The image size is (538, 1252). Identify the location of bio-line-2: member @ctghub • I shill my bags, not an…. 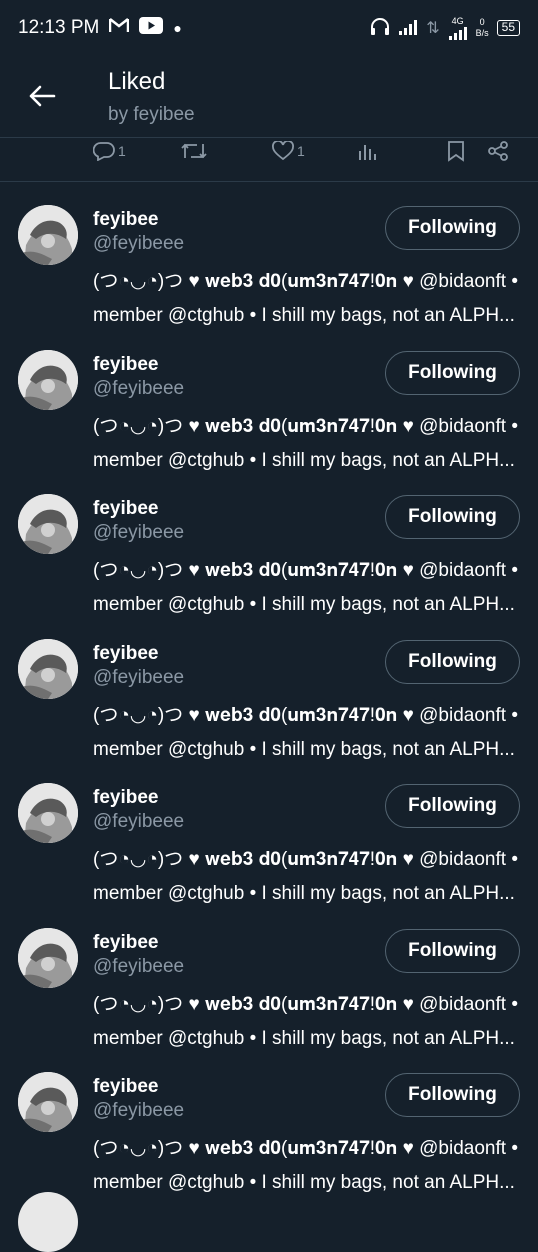
(304, 1182).